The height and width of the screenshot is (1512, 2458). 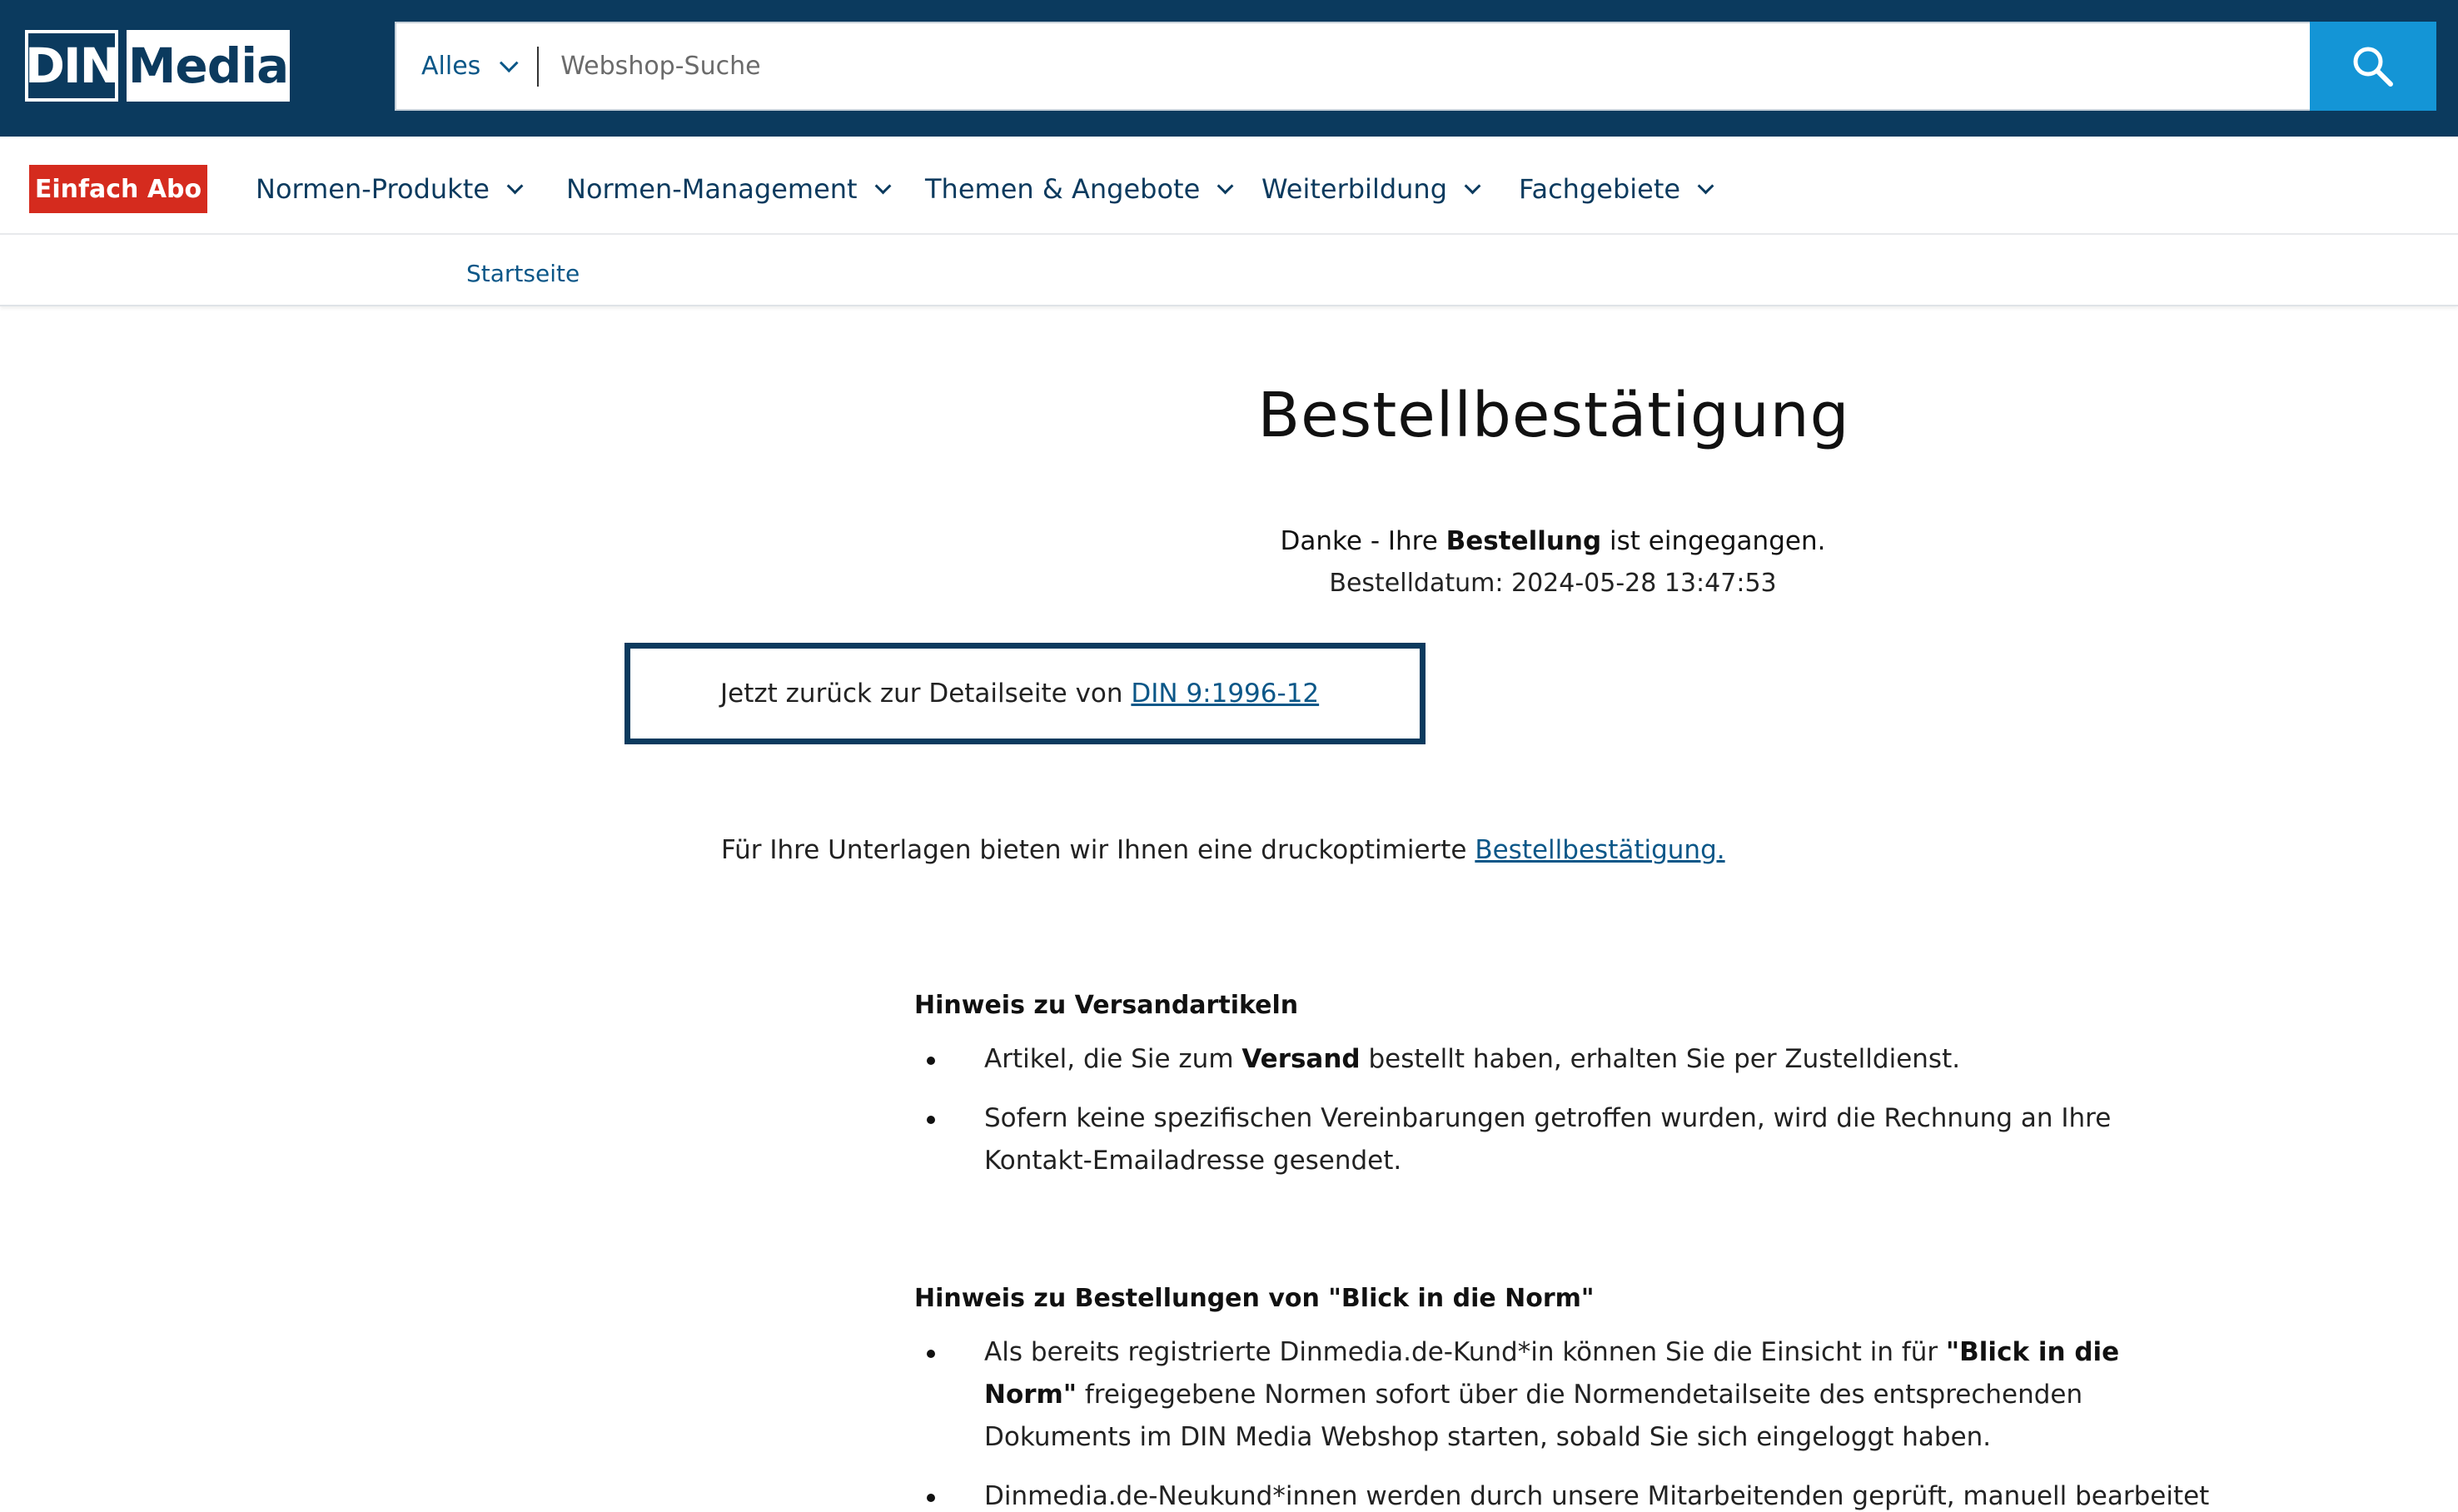 I want to click on print-confirmation-link: Bestellbestätigung., so click(x=1599, y=850).